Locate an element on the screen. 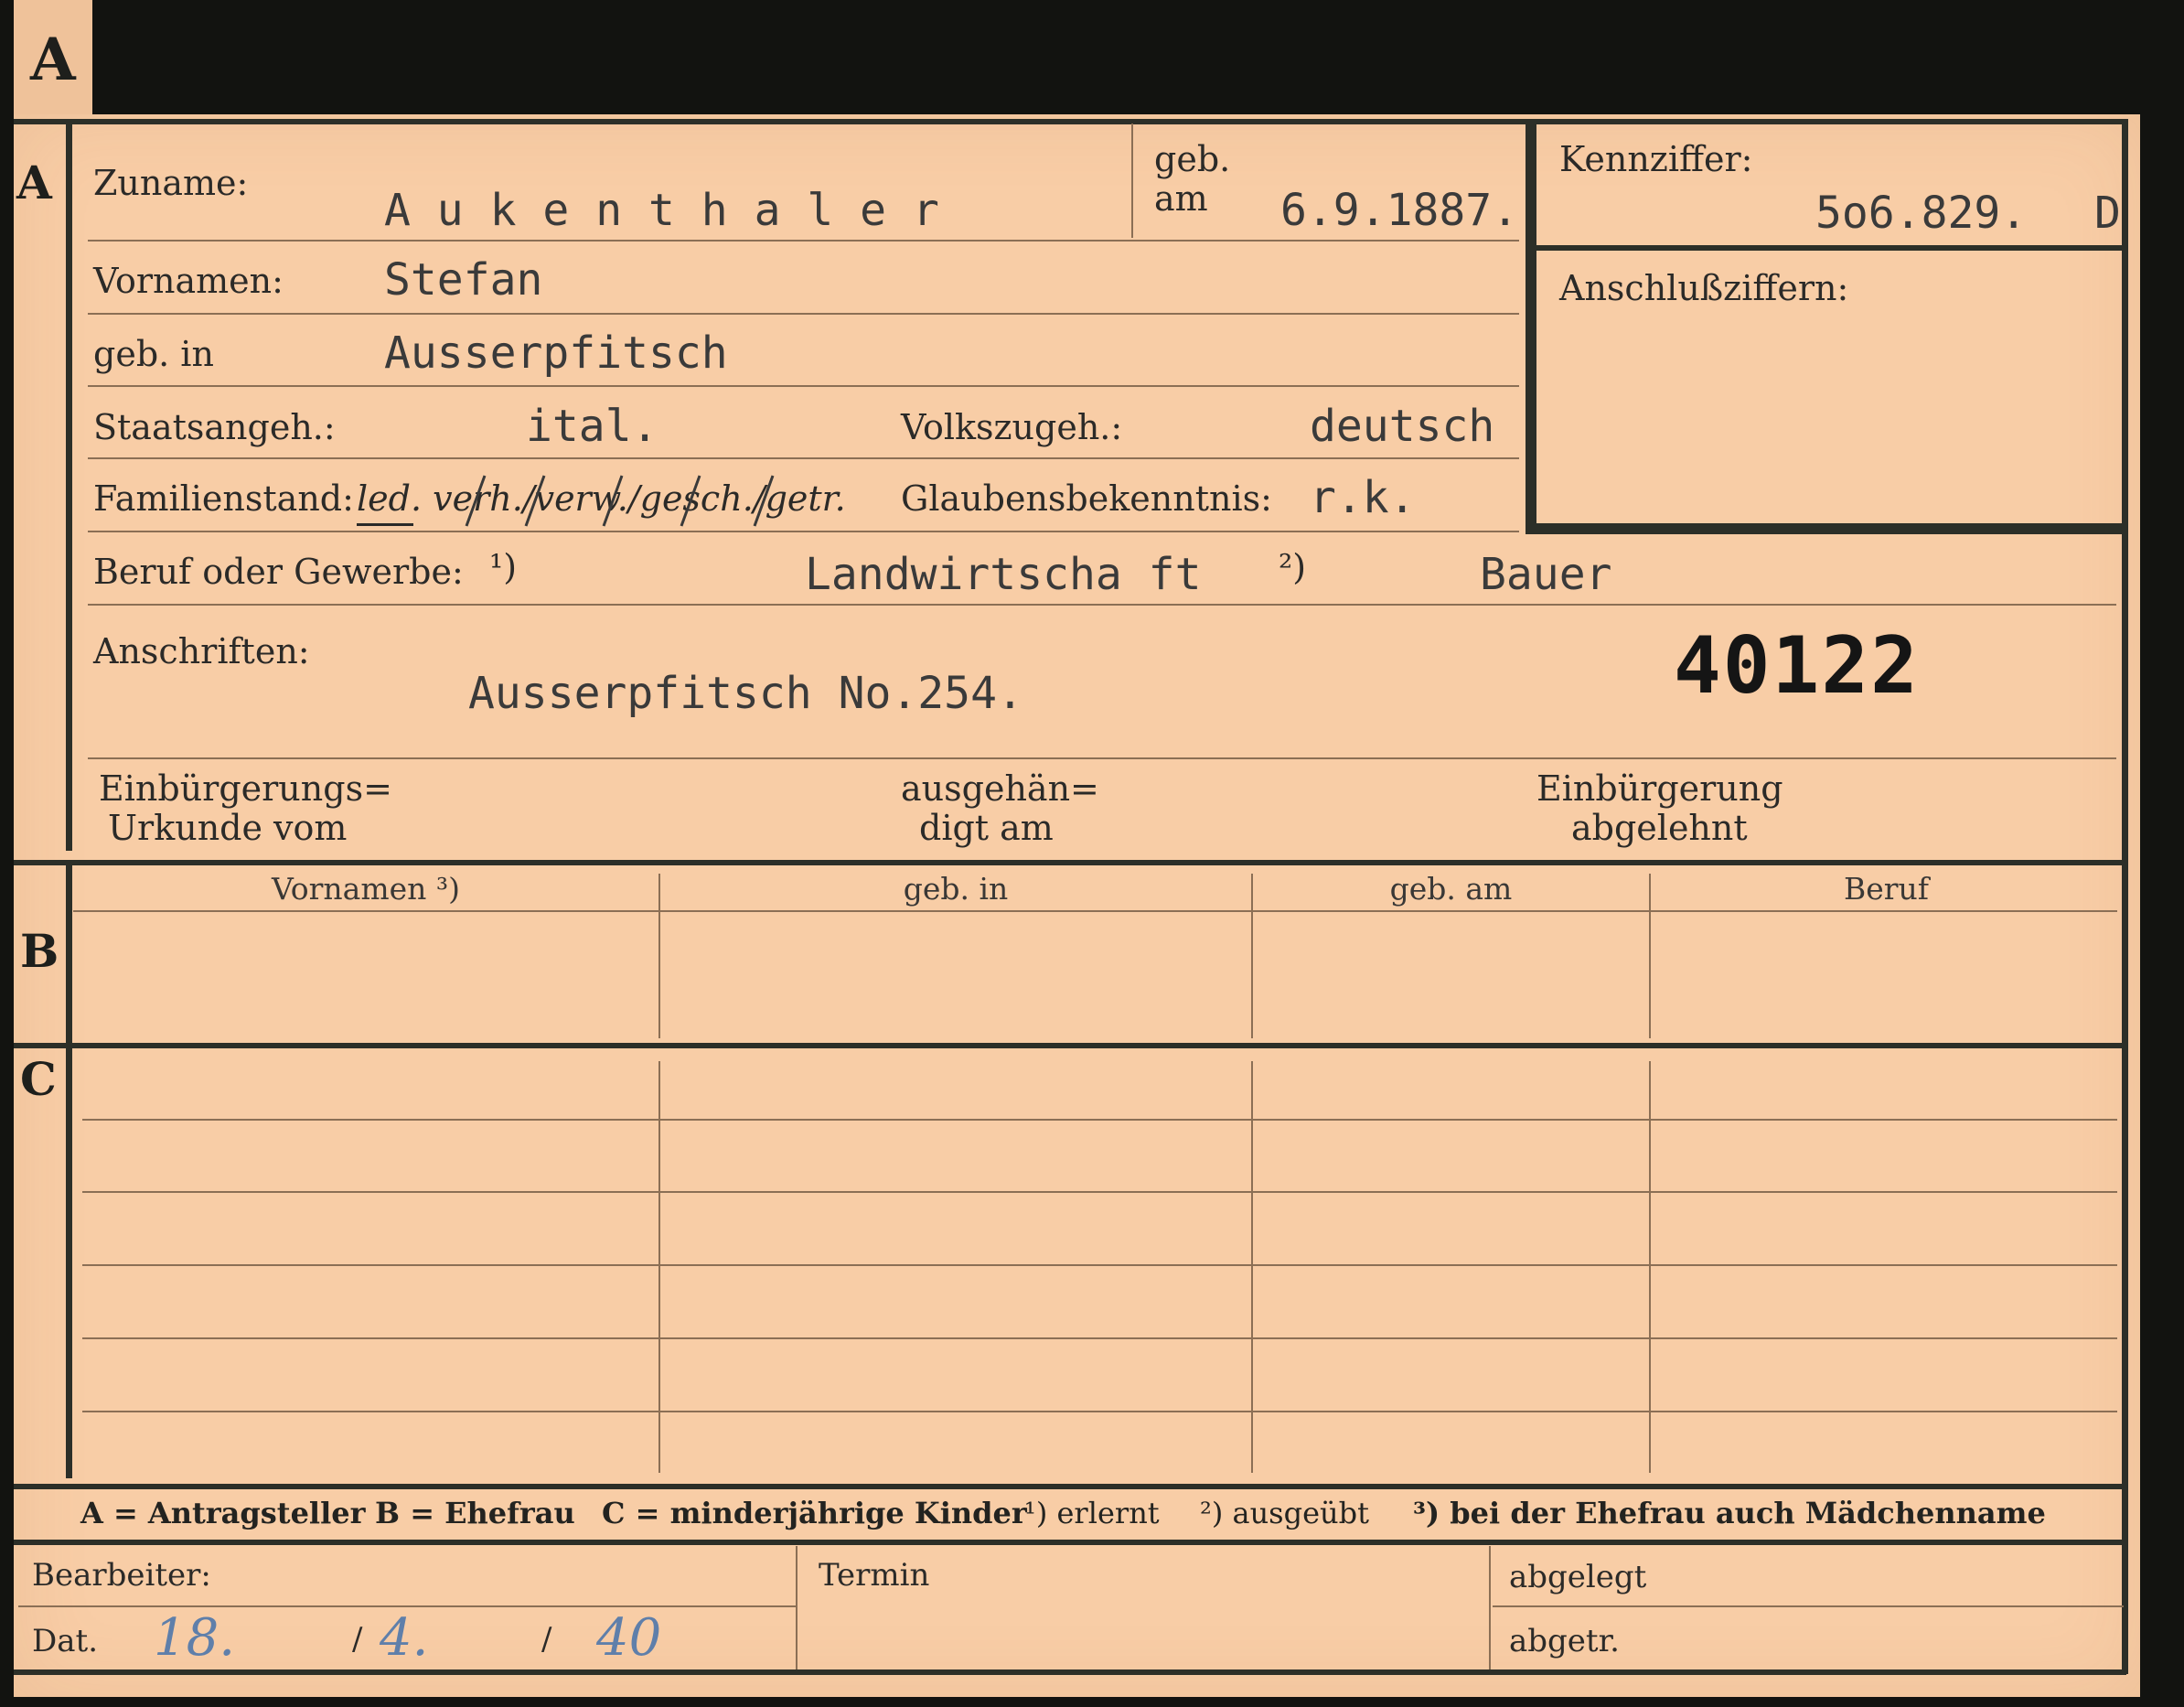 Image resolution: width=2184 pixels, height=1707 pixels. section-c-left-rule is located at coordinates (69, 1263).